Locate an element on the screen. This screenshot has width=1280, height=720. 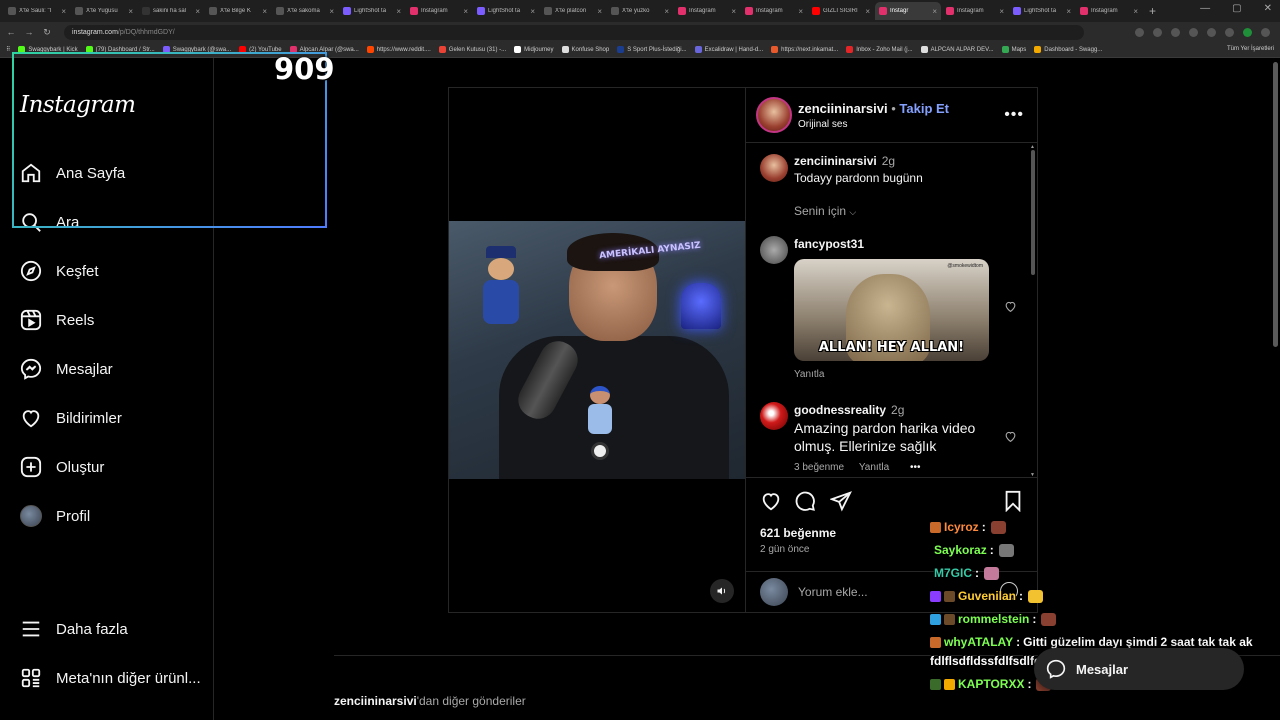
all-bookmarks: Tüm Yer İşaretleri is located at coordinates (1250, 49).